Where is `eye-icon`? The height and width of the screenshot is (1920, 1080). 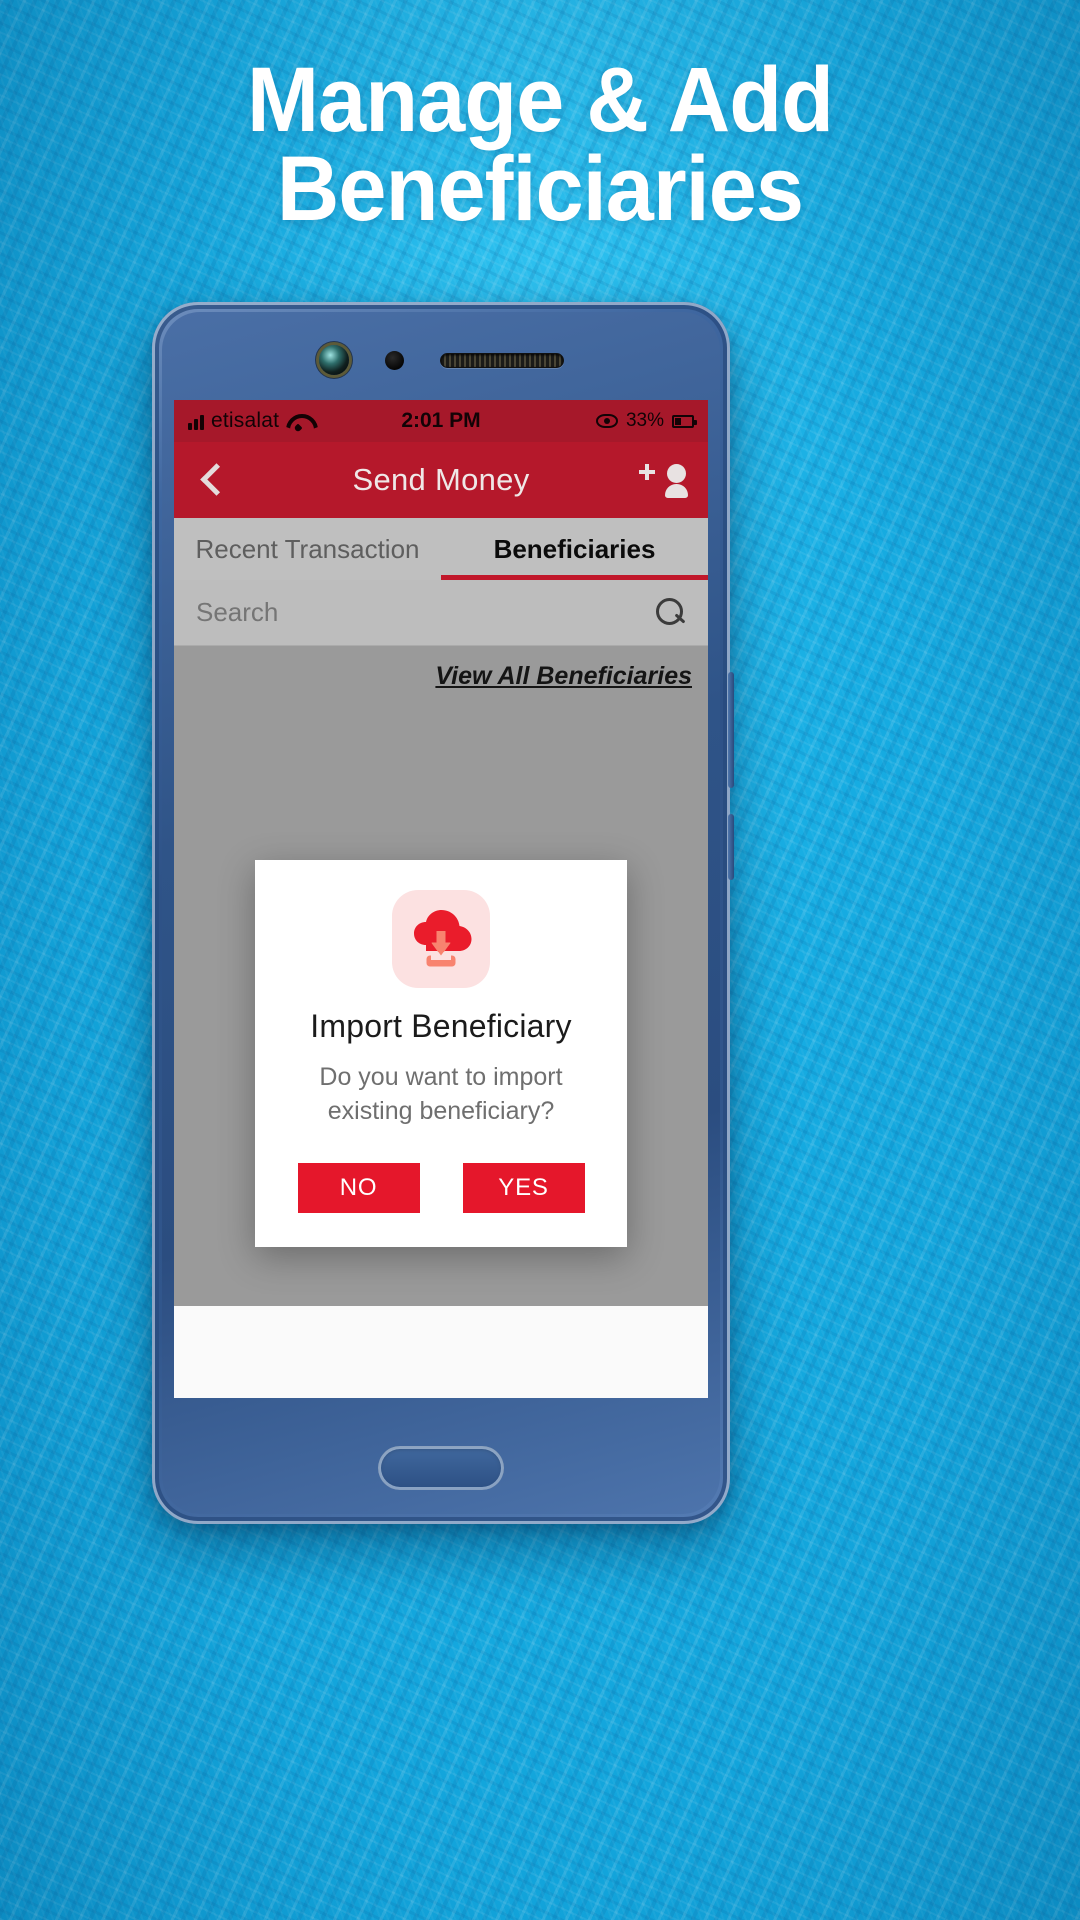 eye-icon is located at coordinates (606, 421).